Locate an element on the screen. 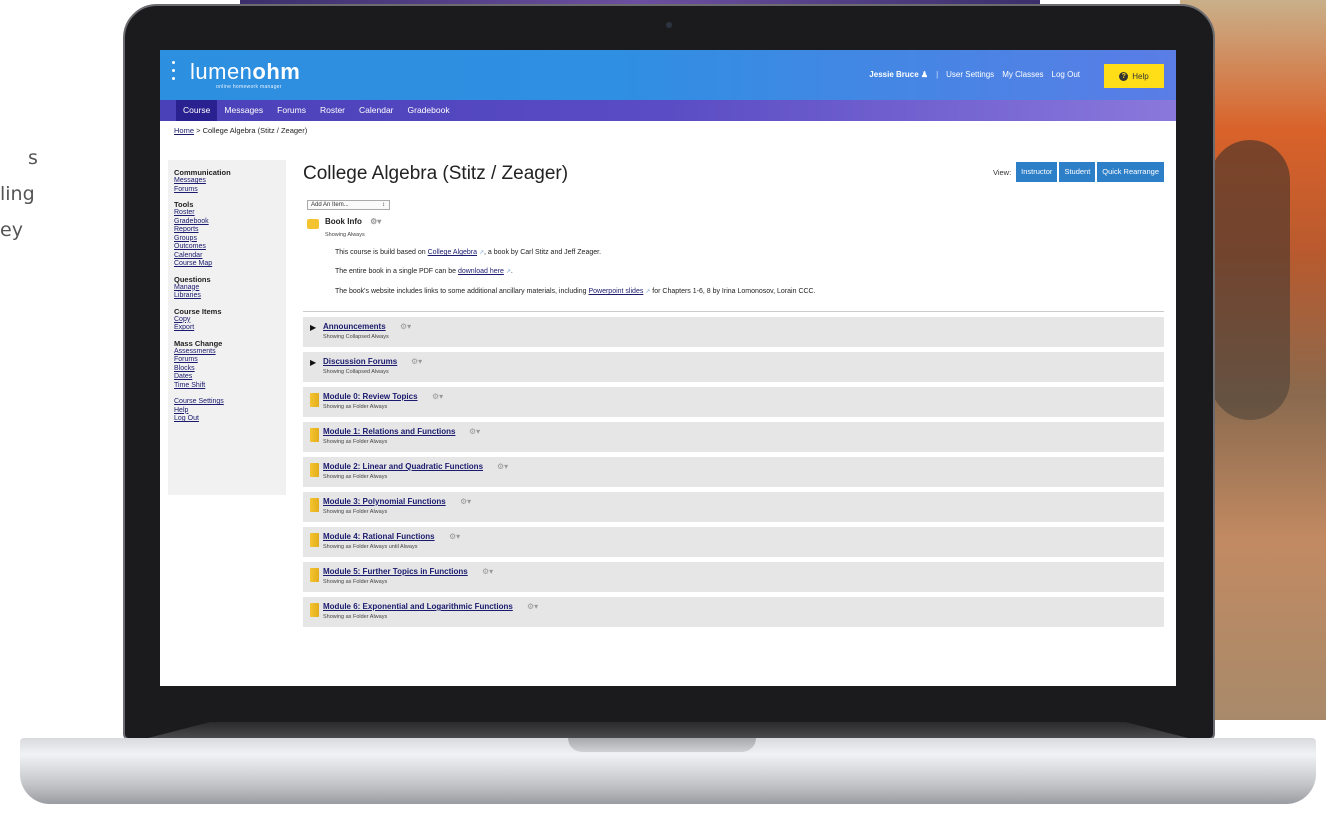  laptop-notch is located at coordinates (662, 745).